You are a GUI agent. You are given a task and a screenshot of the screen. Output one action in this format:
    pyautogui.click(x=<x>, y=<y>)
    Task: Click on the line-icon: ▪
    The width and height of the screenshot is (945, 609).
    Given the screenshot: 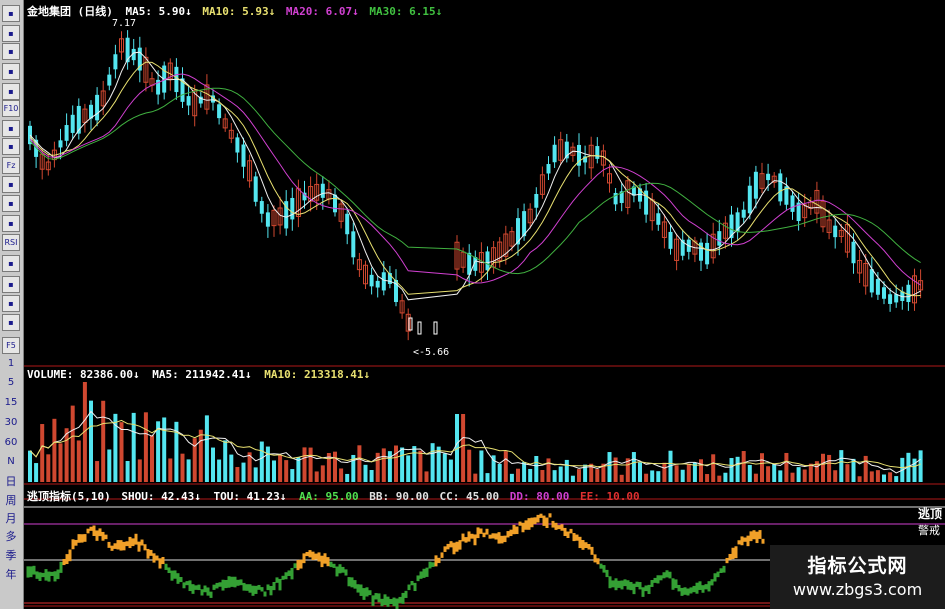 What is the action you would take?
    pyautogui.click(x=11, y=51)
    